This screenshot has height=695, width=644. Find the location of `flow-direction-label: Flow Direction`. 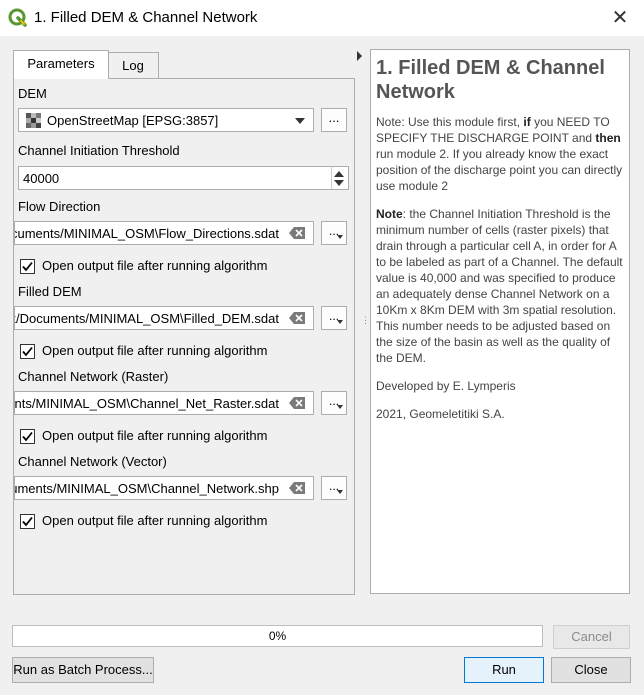

flow-direction-label: Flow Direction is located at coordinates (59, 206).